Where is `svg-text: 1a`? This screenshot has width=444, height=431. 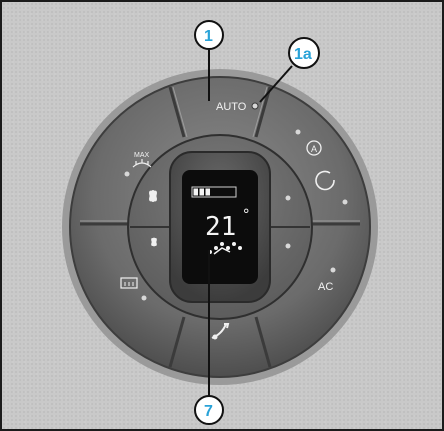
svg-text: 1a is located at coordinates (303, 54).